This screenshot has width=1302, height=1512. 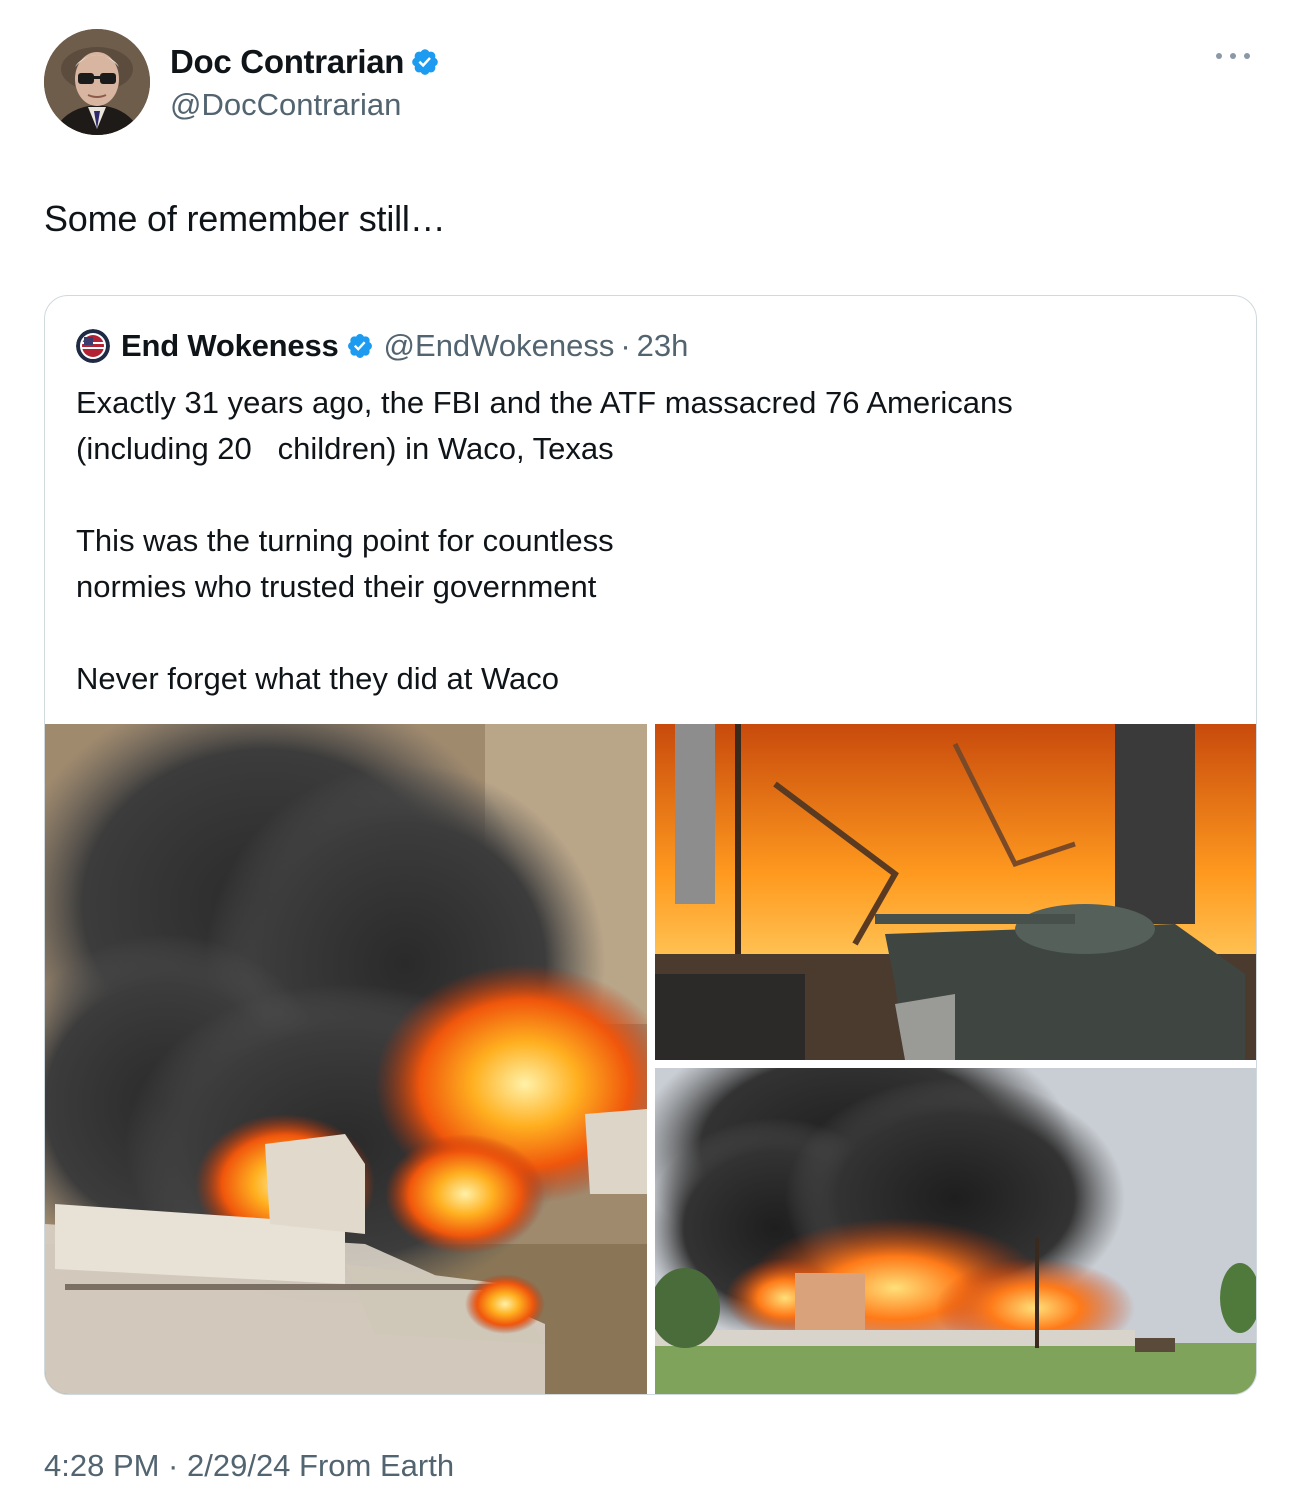 I want to click on author-name: Doc Contrarian, so click(x=287, y=62).